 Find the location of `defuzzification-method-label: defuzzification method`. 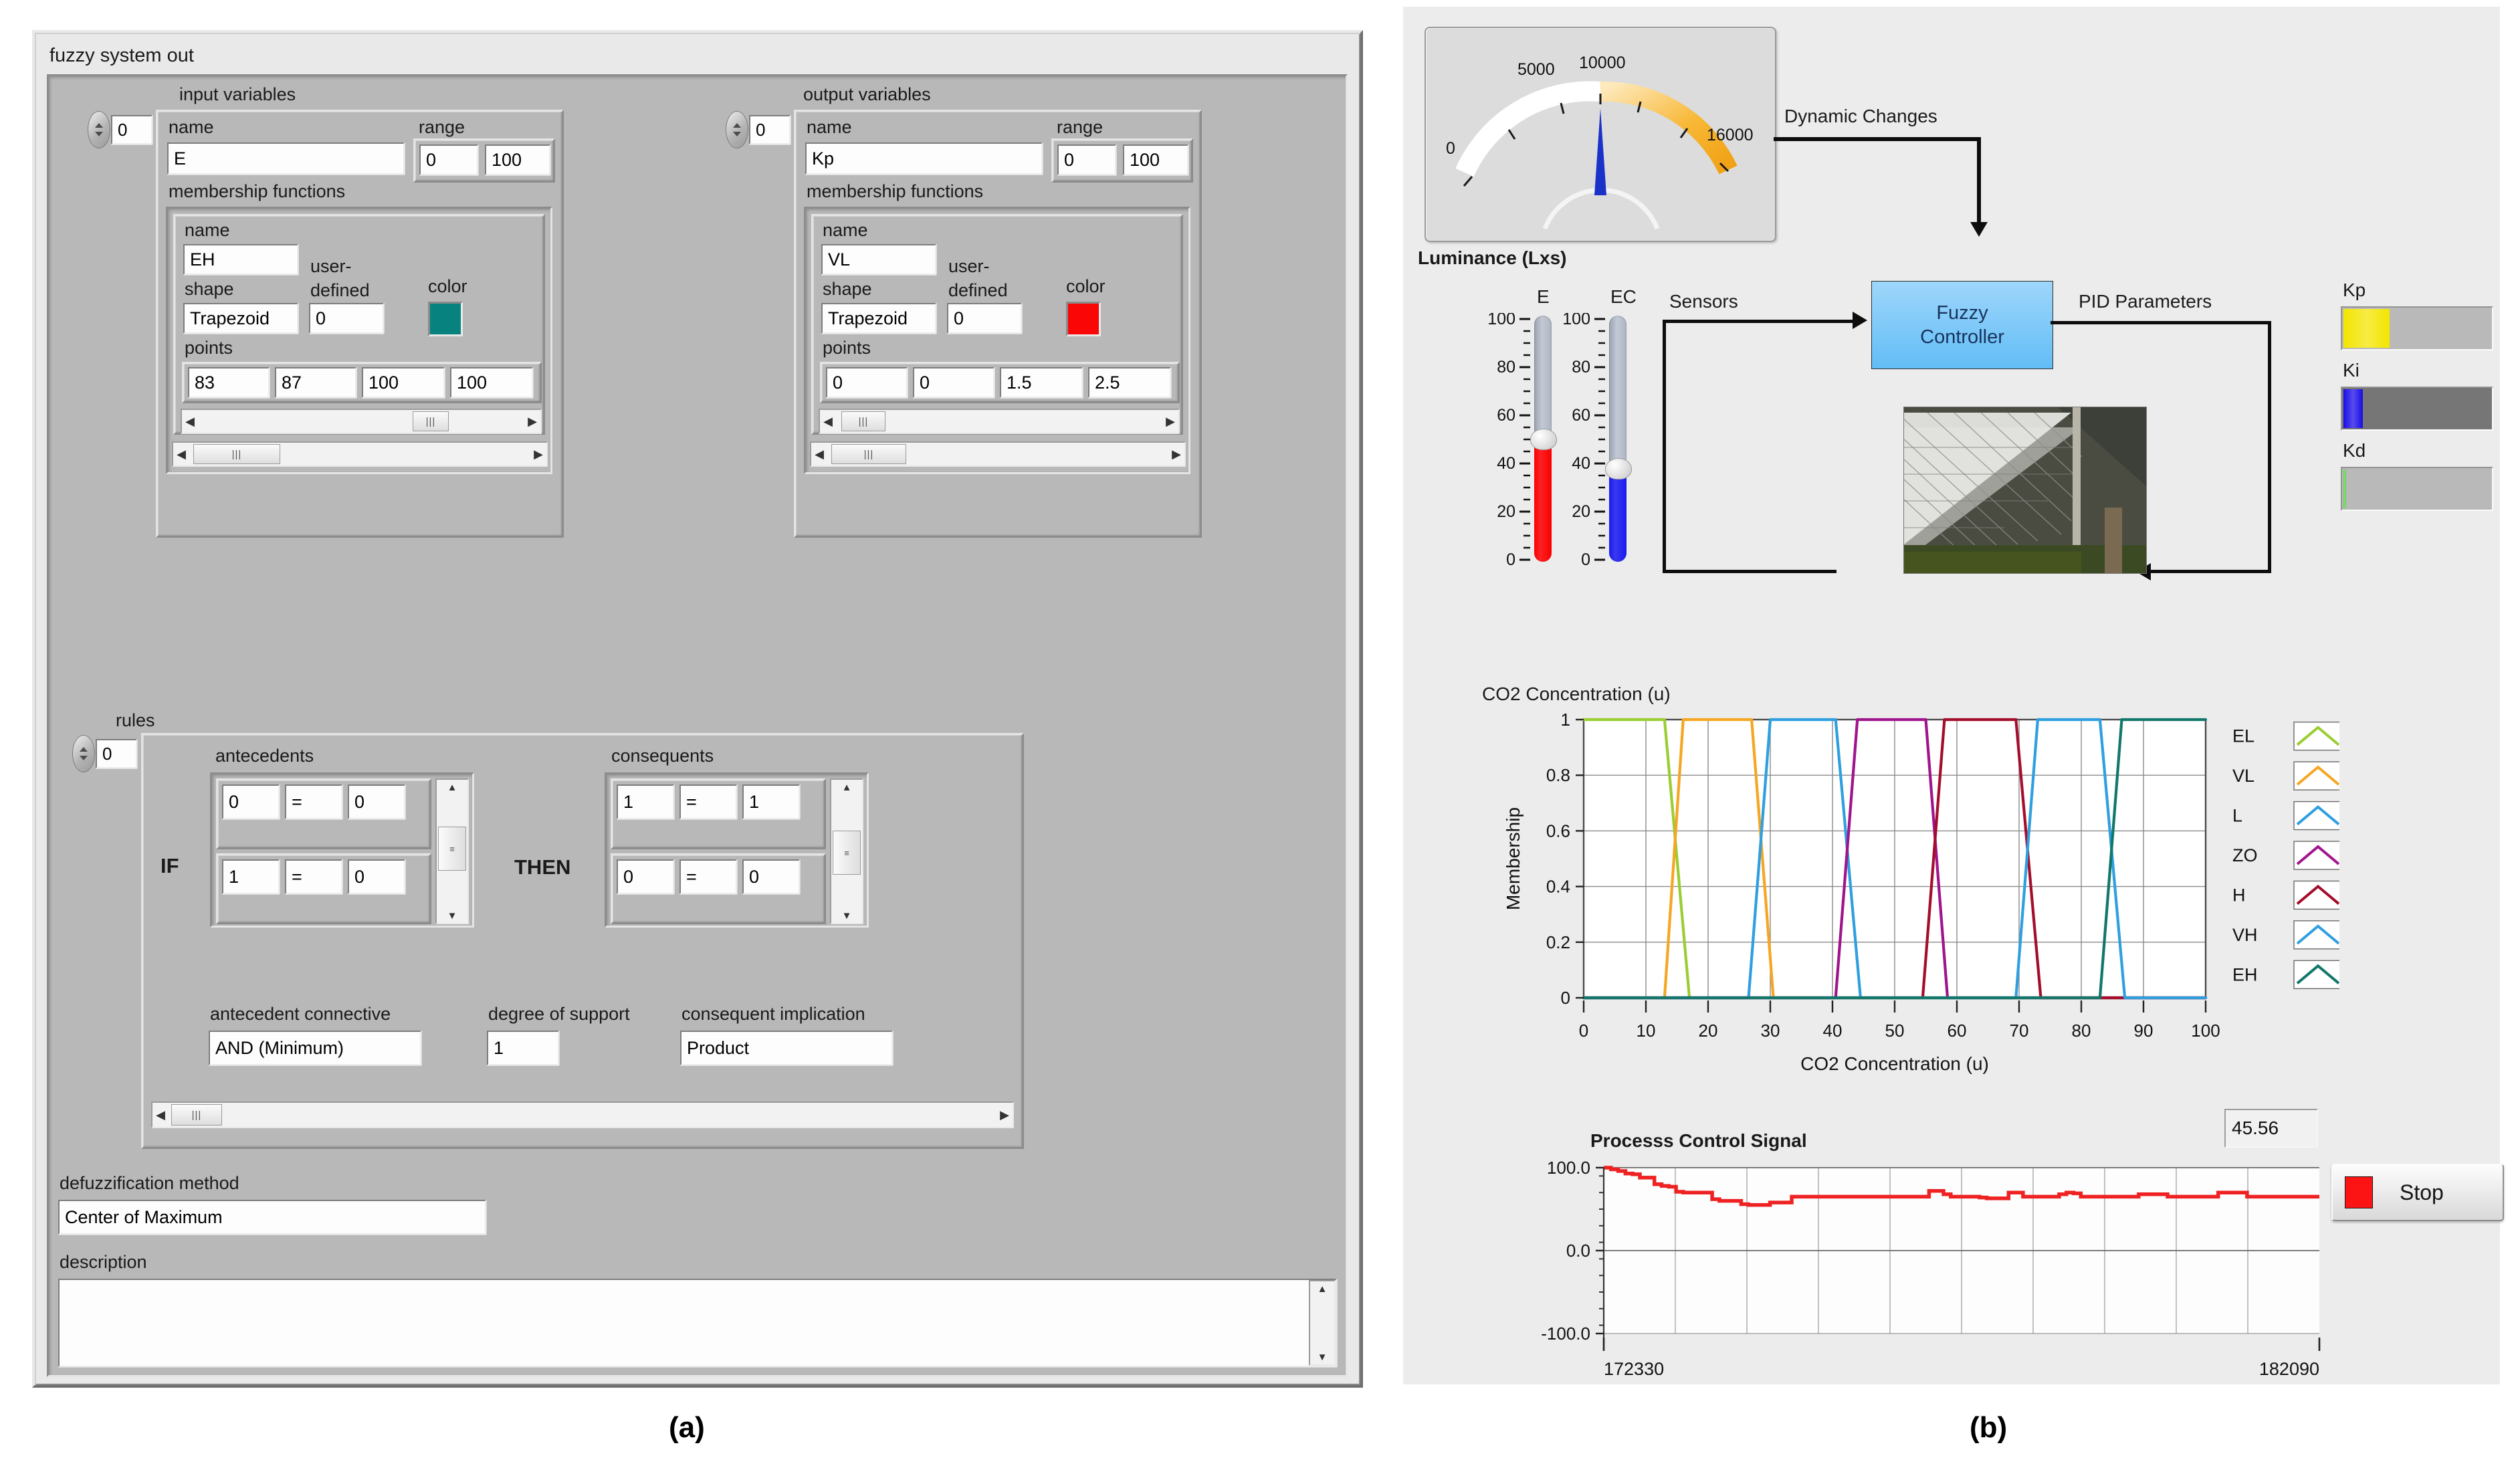

defuzzification-method-label: defuzzification method is located at coordinates (149, 1183).